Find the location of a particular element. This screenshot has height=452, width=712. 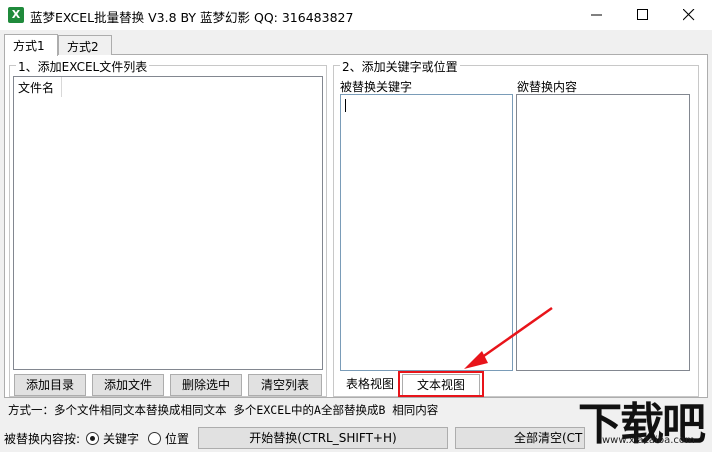

annotation-arrow is located at coordinates (508, 337).